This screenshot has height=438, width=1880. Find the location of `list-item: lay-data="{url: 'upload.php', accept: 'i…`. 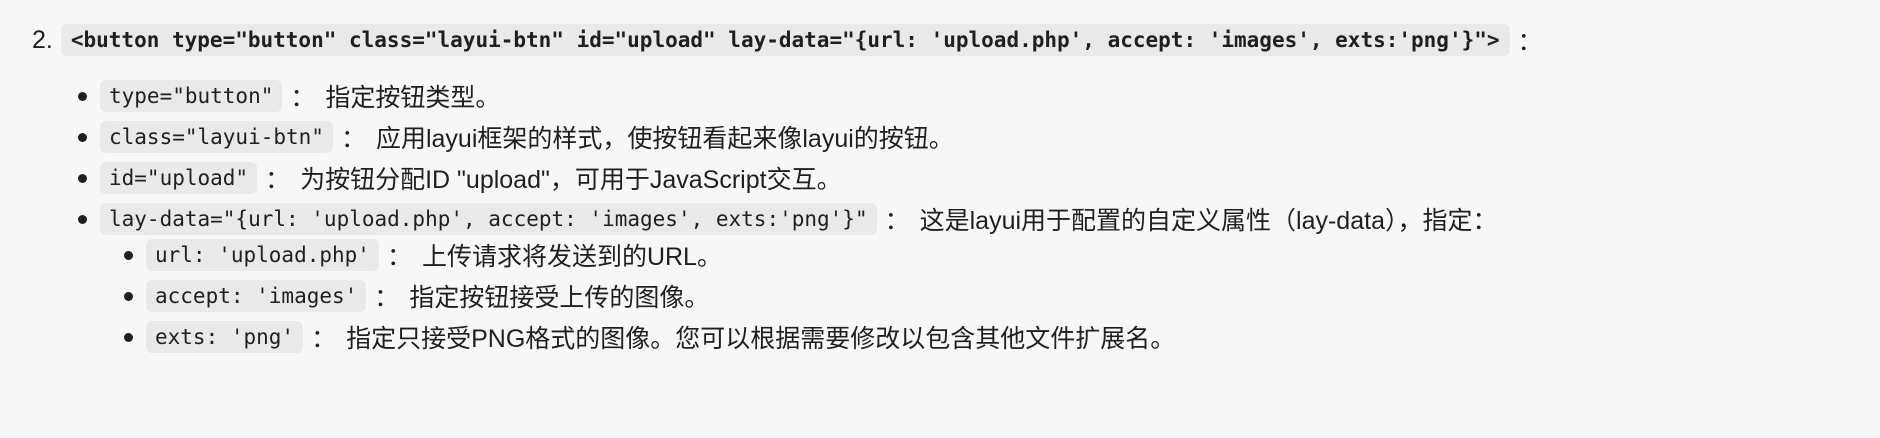

list-item: lay-data="{url: 'upload.php', accept: 'i… is located at coordinates (798, 219).